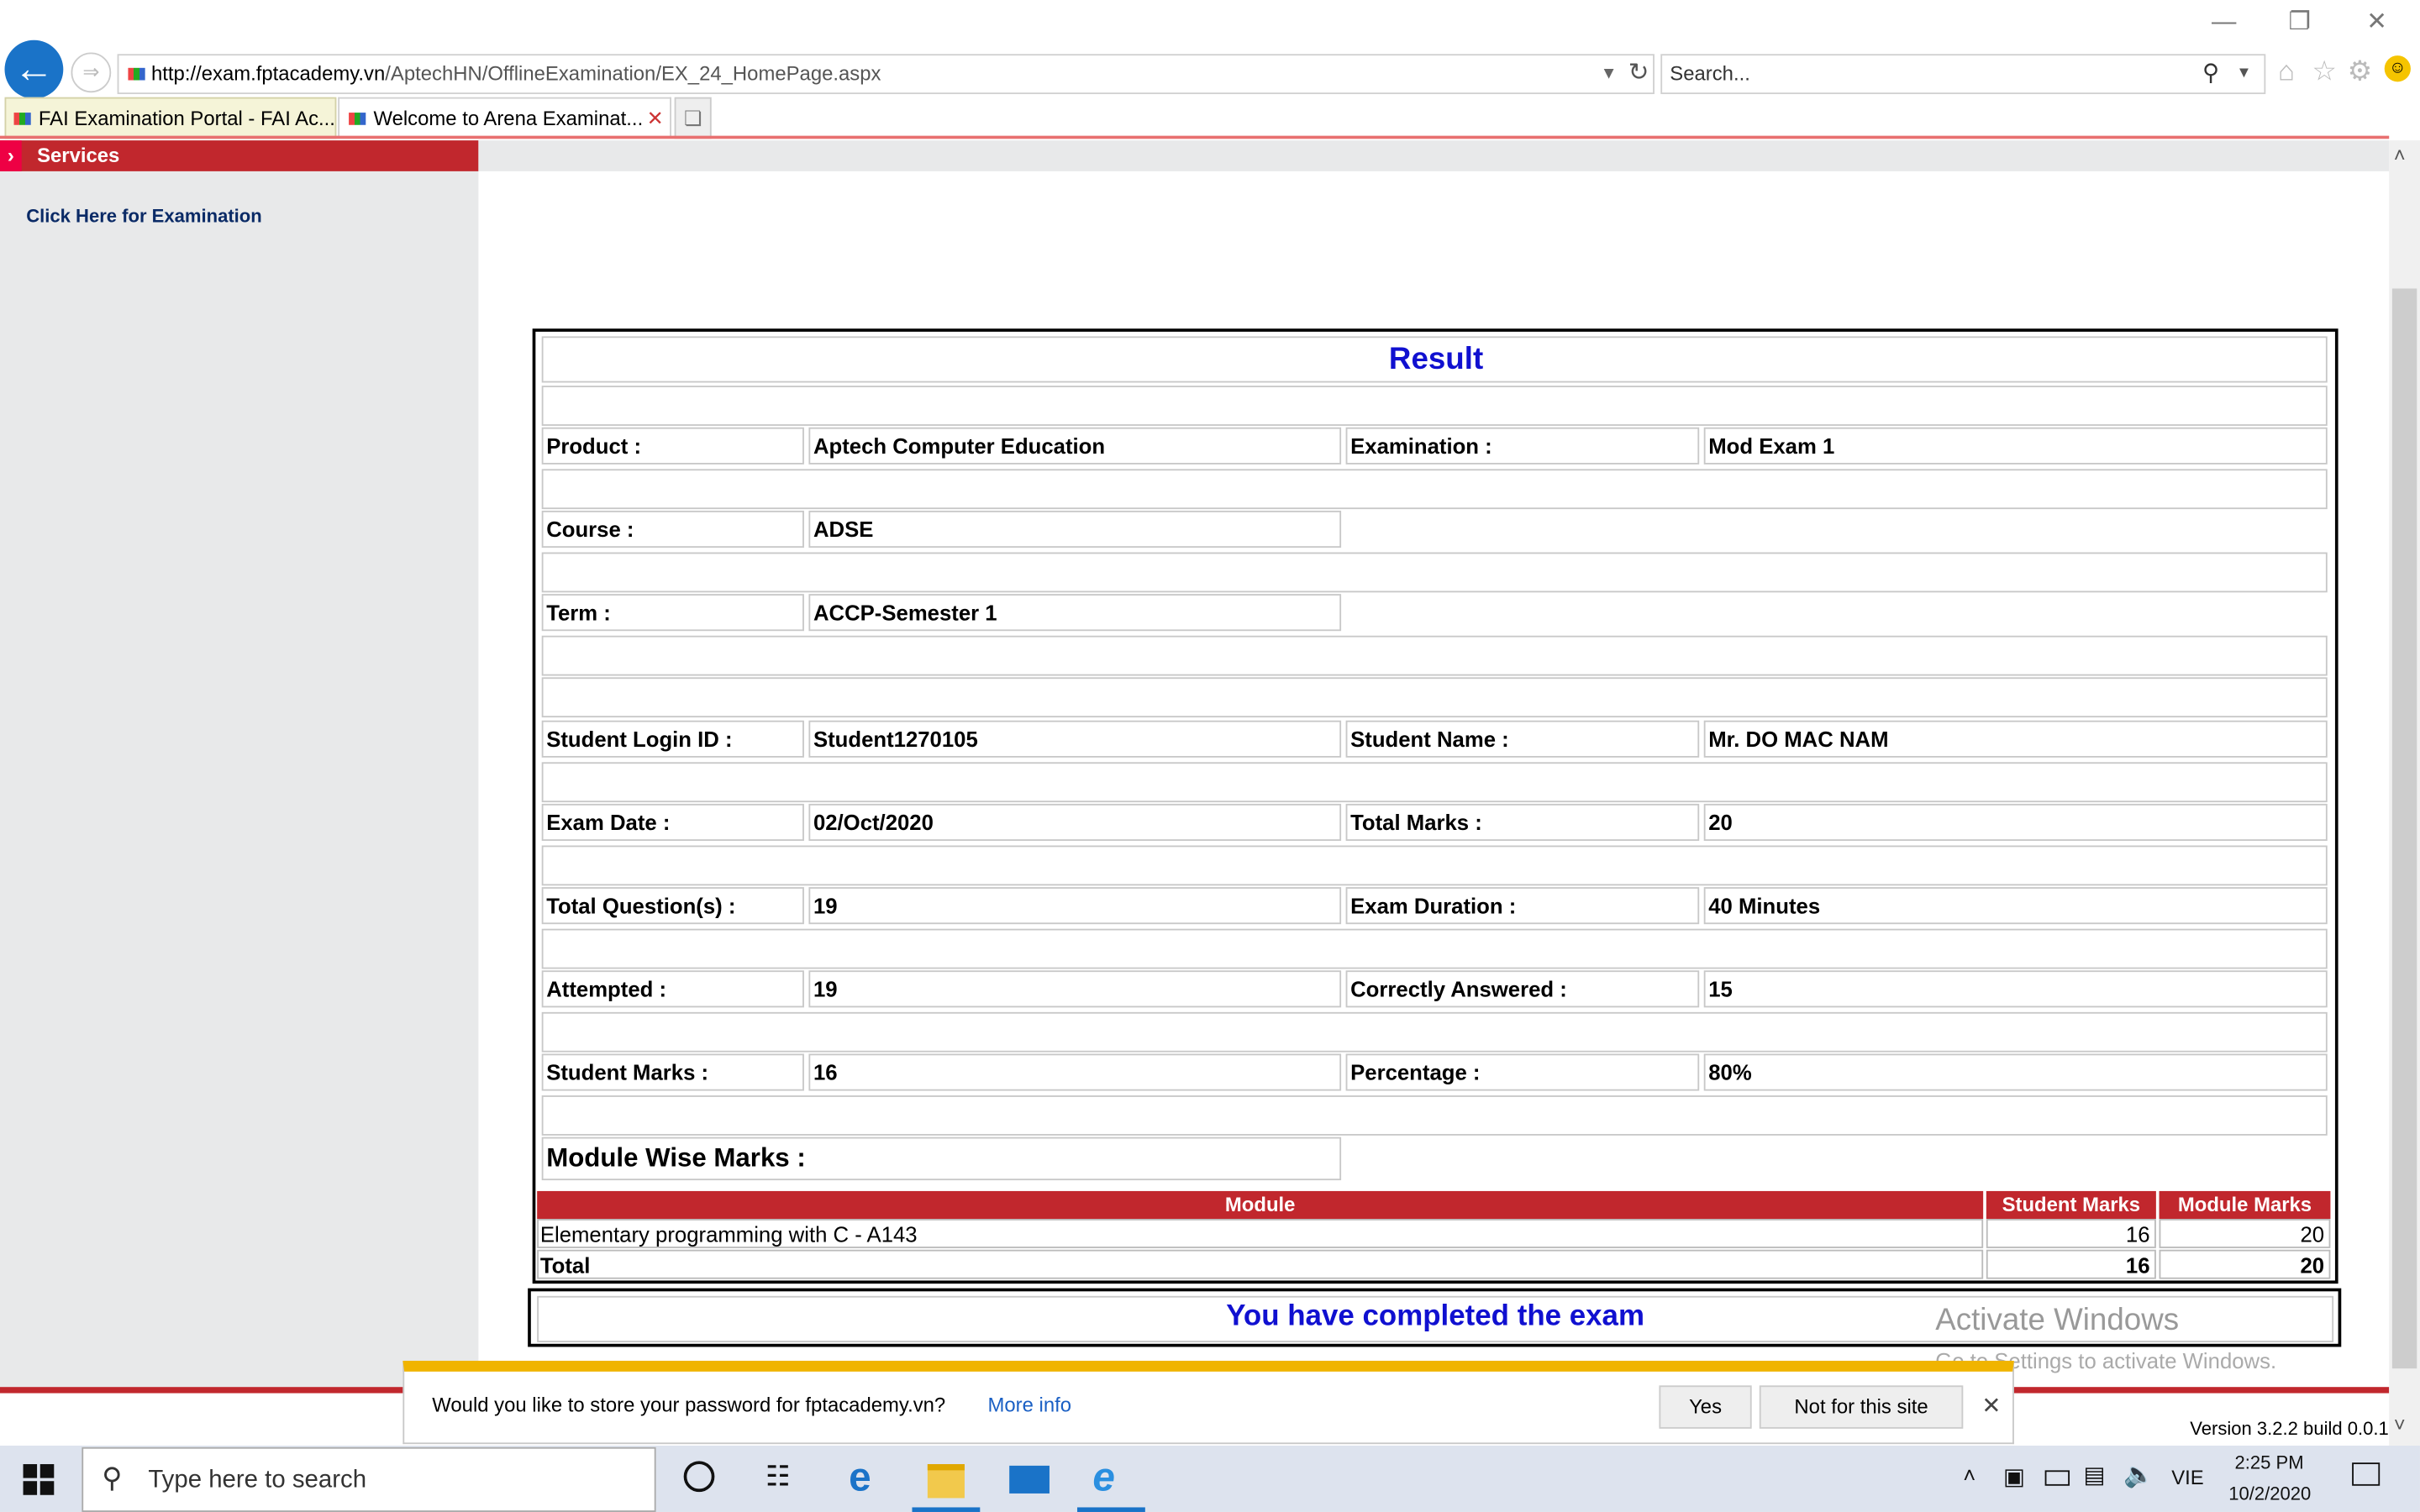 The height and width of the screenshot is (1512, 2420). I want to click on internet-explorer-icon: e, so click(1104, 1477).